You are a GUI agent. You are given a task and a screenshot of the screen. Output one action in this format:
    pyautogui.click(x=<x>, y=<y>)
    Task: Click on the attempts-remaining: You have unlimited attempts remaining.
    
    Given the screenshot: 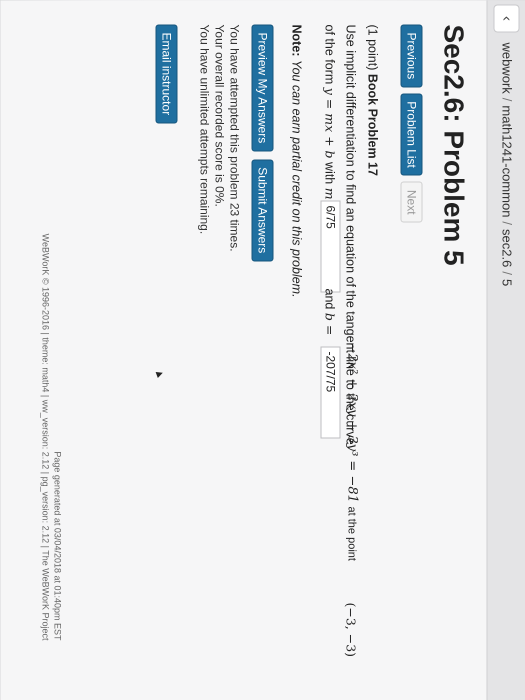 What is the action you would take?
    pyautogui.click(x=204, y=129)
    